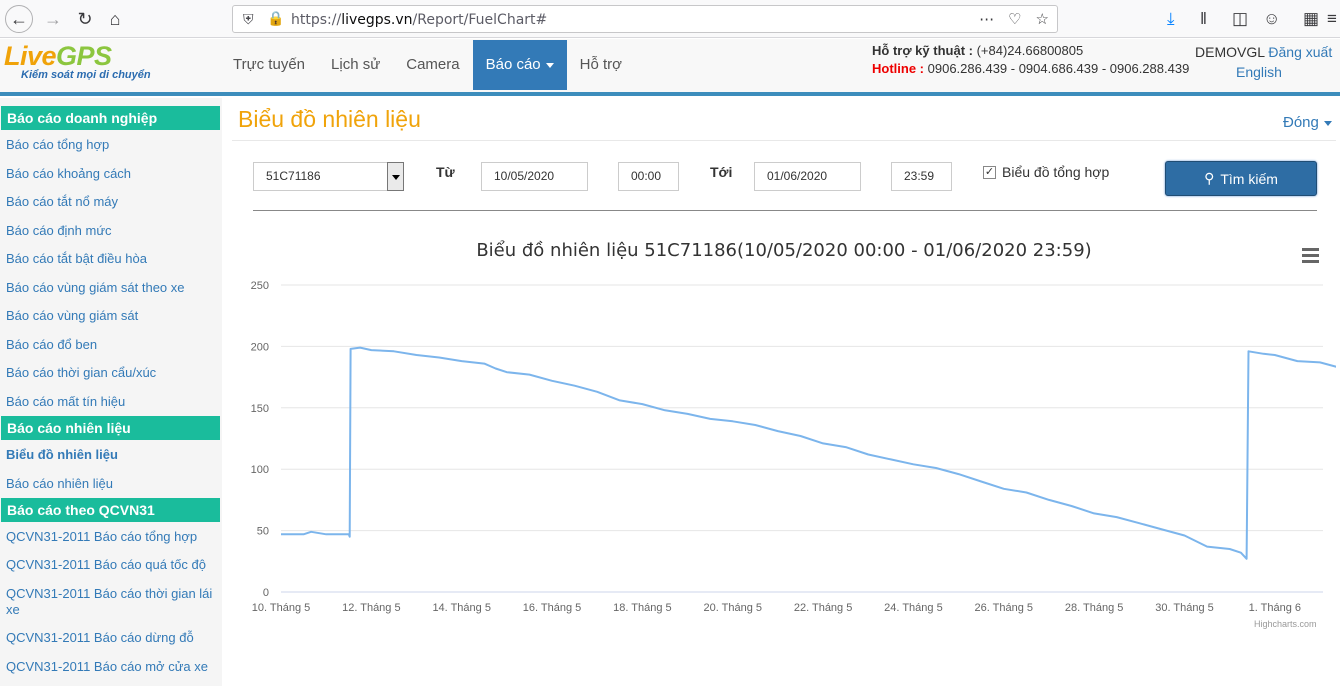 The width and height of the screenshot is (1340, 686). I want to click on tracking-shield-icon: ⛨, so click(248, 19).